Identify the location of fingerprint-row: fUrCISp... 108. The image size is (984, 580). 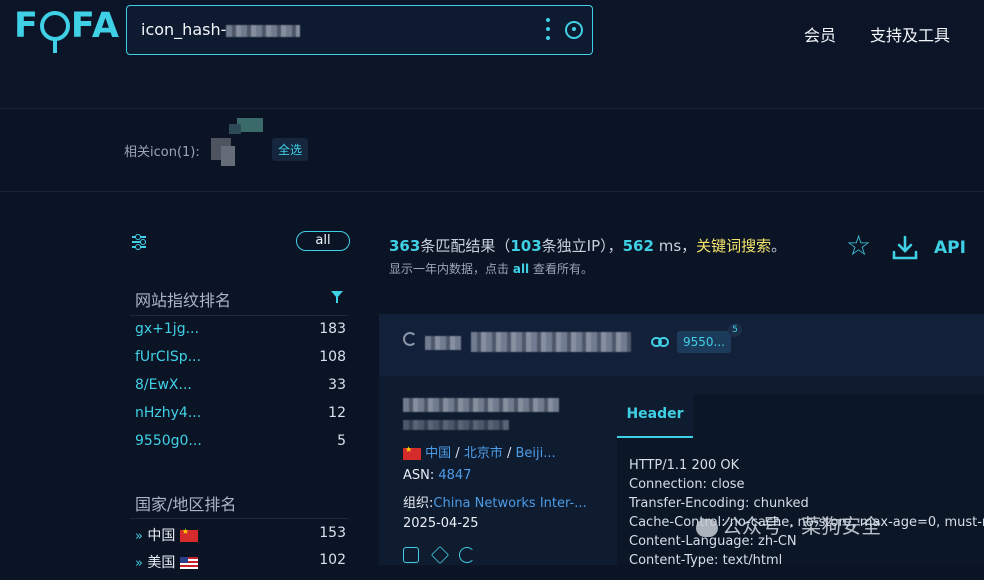
(240, 363).